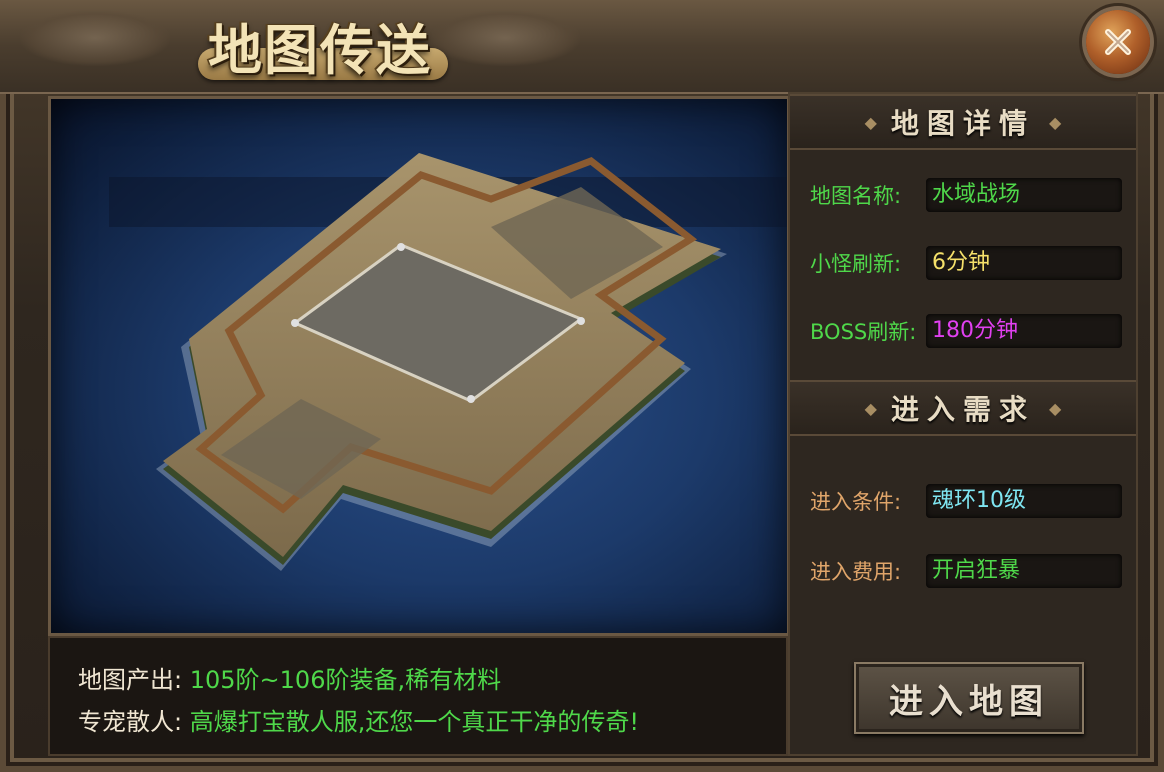 This screenshot has height=772, width=1164. I want to click on close-button, so click(1118, 42).